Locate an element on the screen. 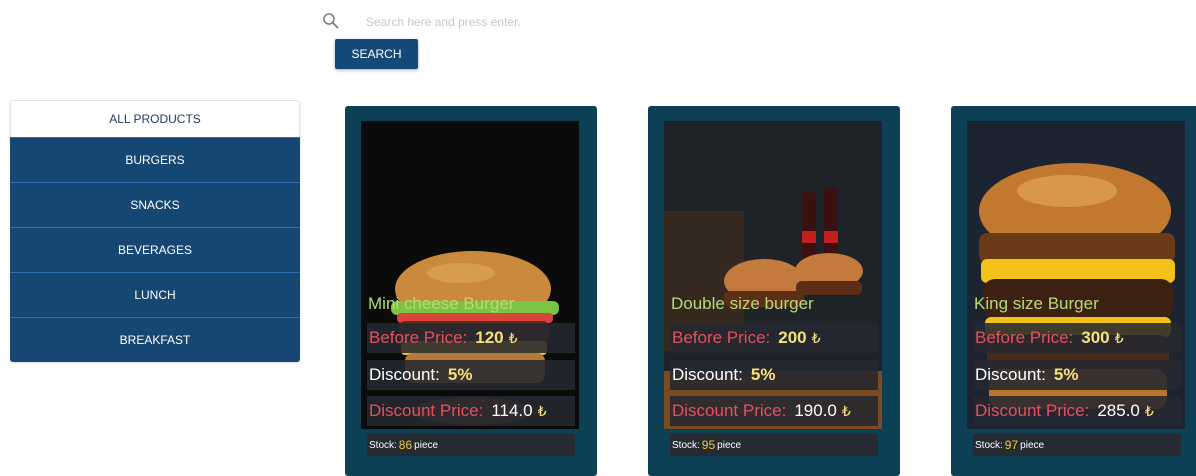  discount-price-value: 190.0 is located at coordinates (815, 410).